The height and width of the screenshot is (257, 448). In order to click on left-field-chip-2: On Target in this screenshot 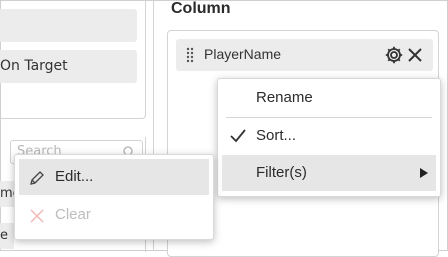, I will do `click(68, 66)`.